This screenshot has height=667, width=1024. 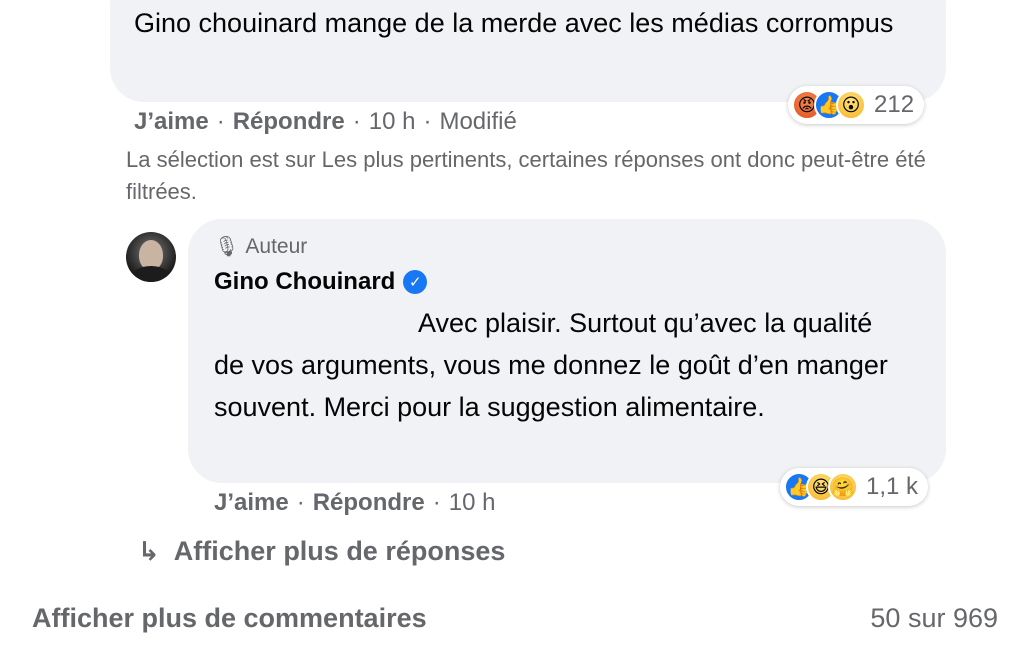 What do you see at coordinates (415, 282) in the screenshot?
I see `verified-badge-icon: ✓` at bounding box center [415, 282].